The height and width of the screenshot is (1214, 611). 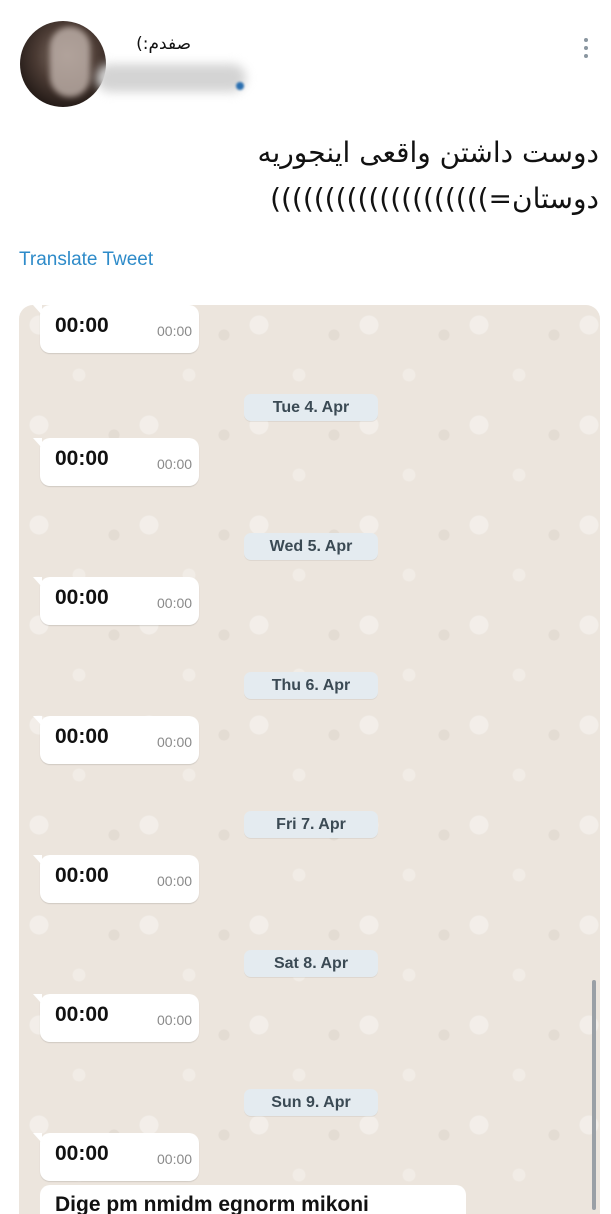 What do you see at coordinates (311, 546) in the screenshot?
I see `date-separator: Wed 5. Apr` at bounding box center [311, 546].